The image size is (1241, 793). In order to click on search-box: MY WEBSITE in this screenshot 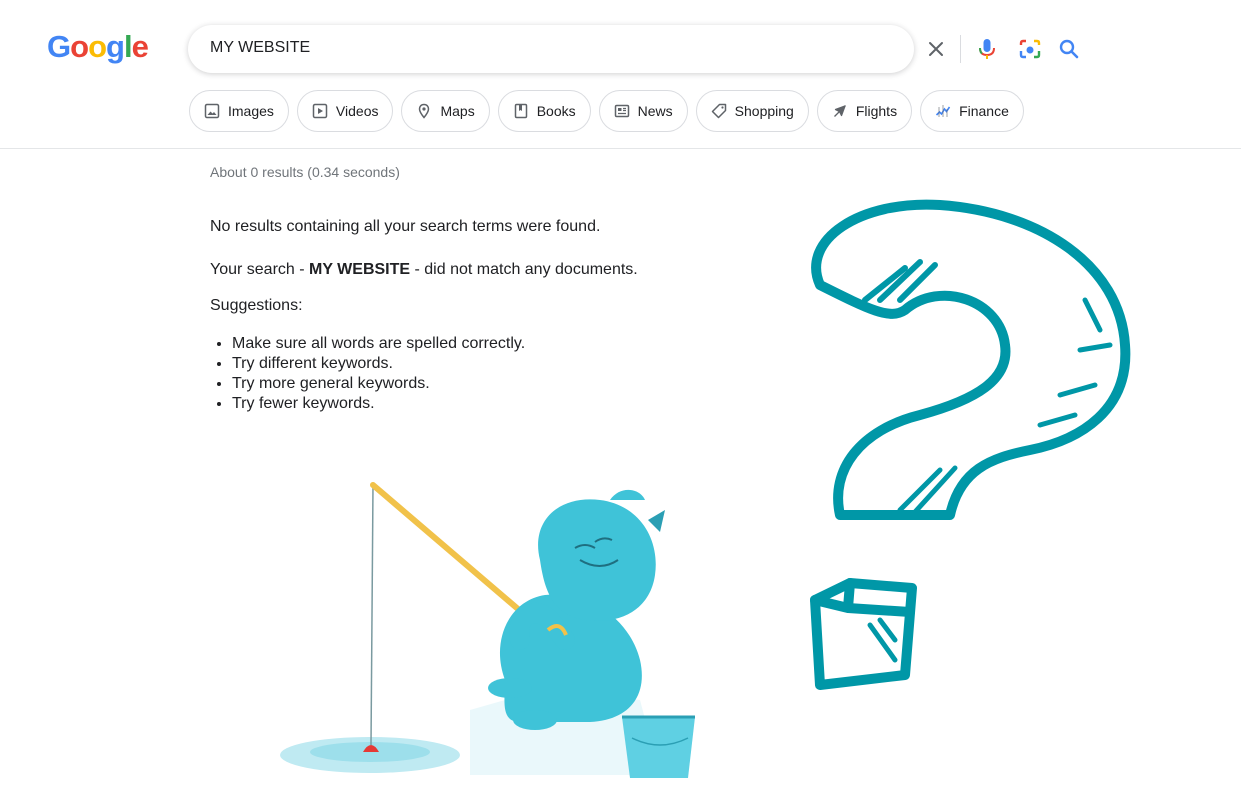, I will do `click(633, 49)`.